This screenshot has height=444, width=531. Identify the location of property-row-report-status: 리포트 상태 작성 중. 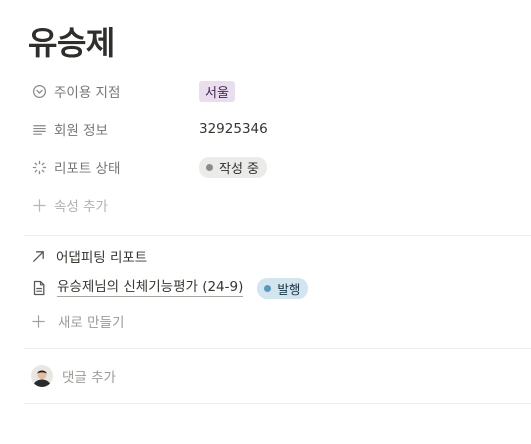
(271, 167).